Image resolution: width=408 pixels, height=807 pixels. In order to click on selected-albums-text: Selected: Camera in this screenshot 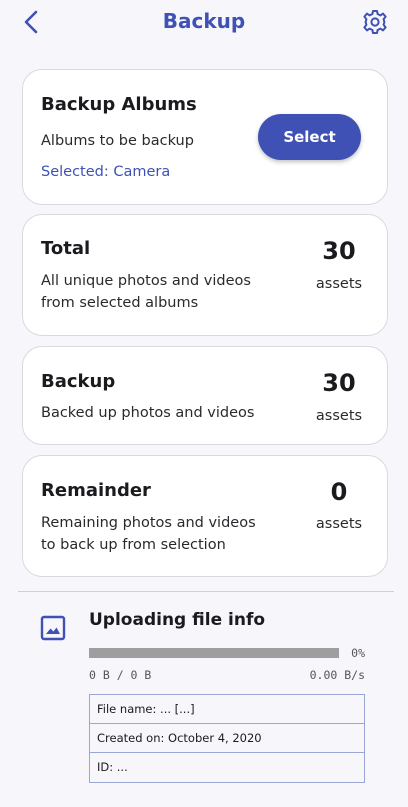, I will do `click(106, 172)`.